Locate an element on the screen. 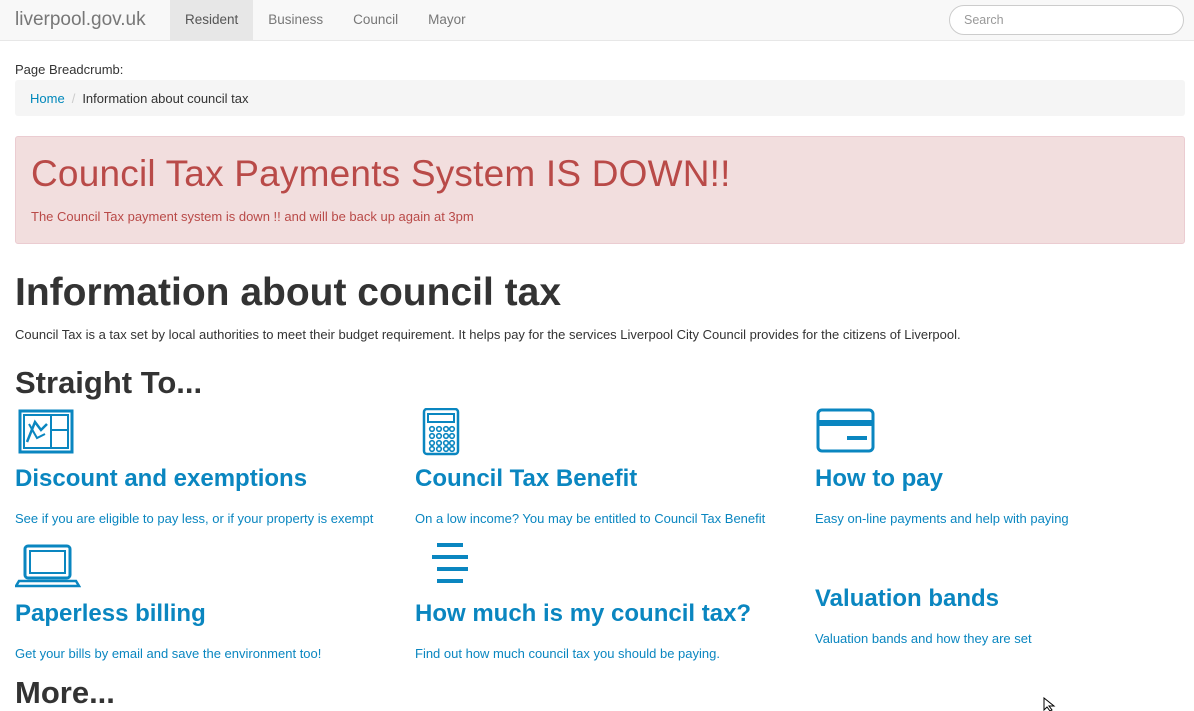  breadcrumb-home-link: Home is located at coordinates (47, 98).